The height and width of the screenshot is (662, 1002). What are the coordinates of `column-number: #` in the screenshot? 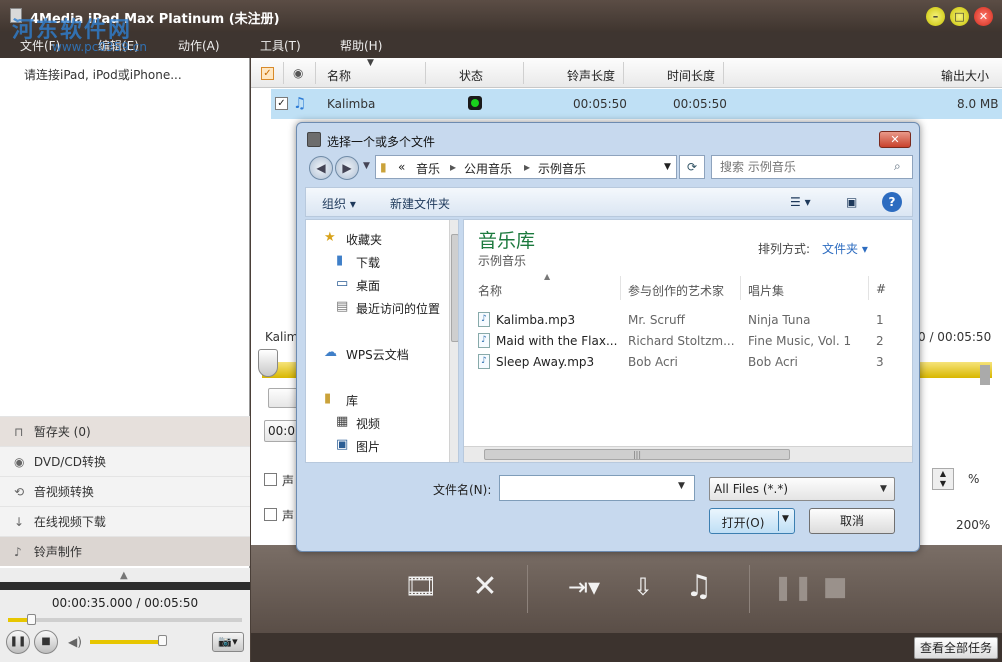 It's located at (881, 289).